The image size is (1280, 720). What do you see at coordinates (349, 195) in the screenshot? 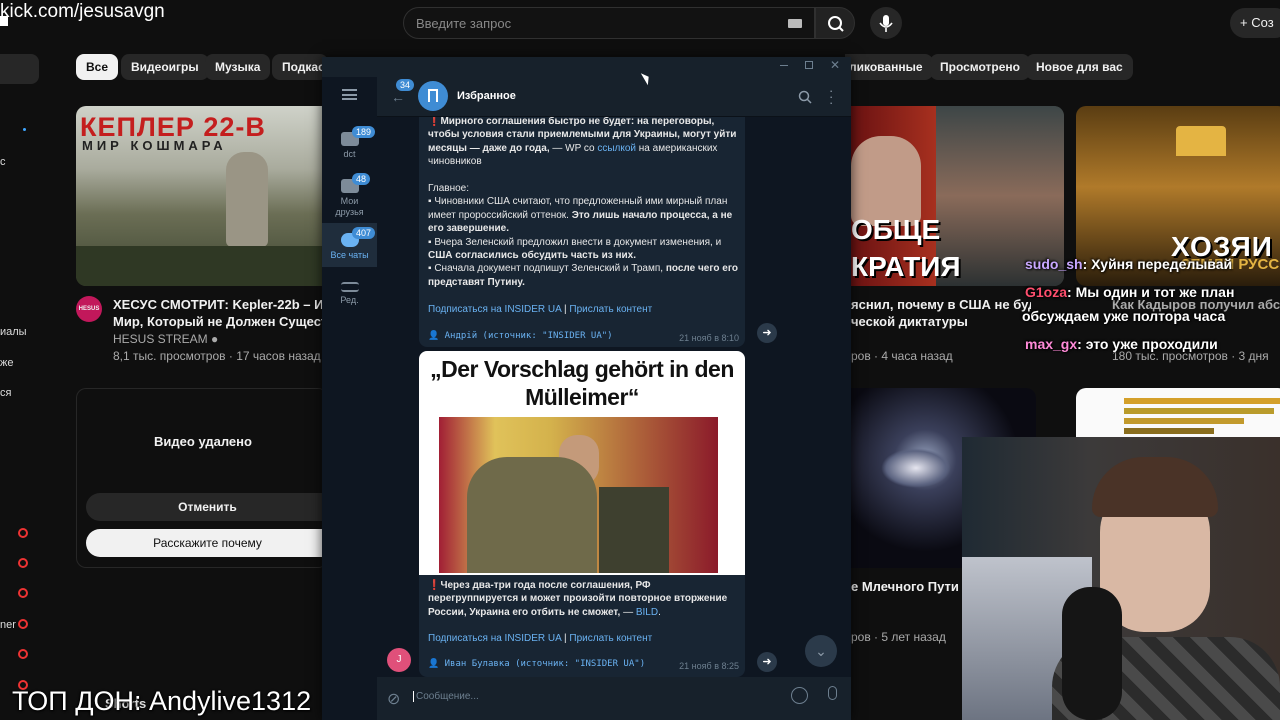
I see `folder-my-friends: 48 Мои друзья` at bounding box center [349, 195].